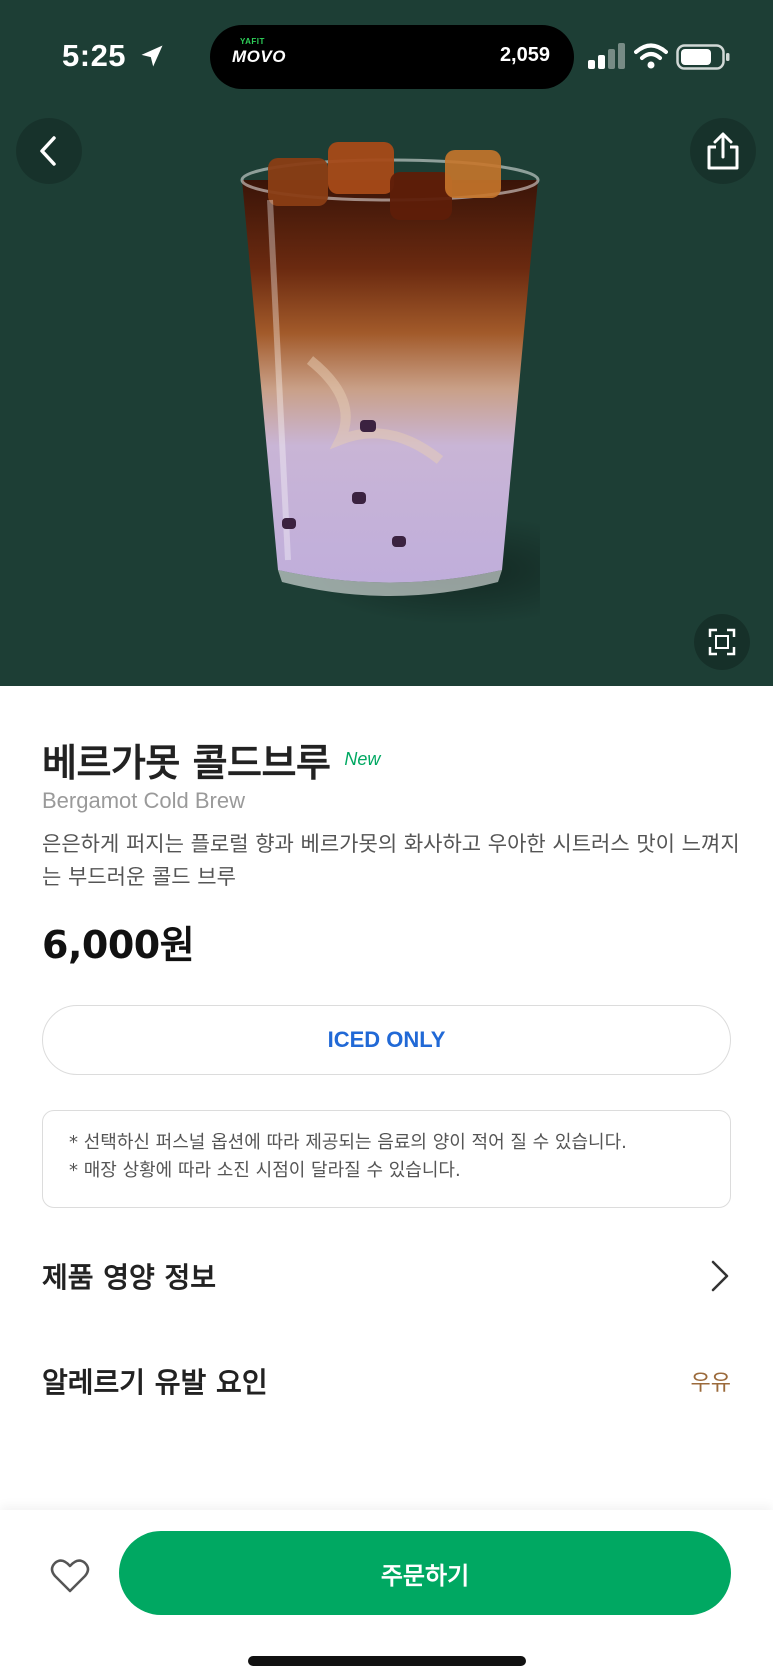 The image size is (773, 1679). I want to click on chevron-left-icon, so click(48, 151).